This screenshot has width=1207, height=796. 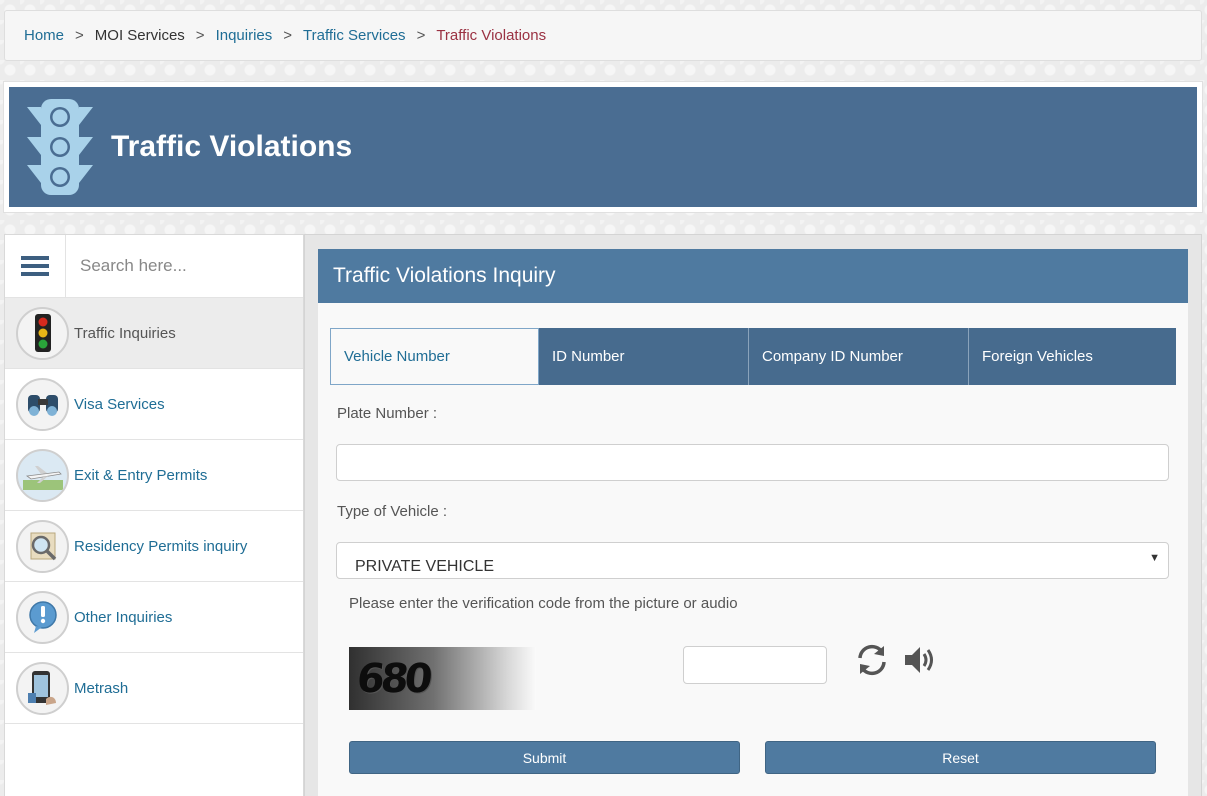 What do you see at coordinates (101, 688) in the screenshot?
I see `sidebar-item-label: Metrash` at bounding box center [101, 688].